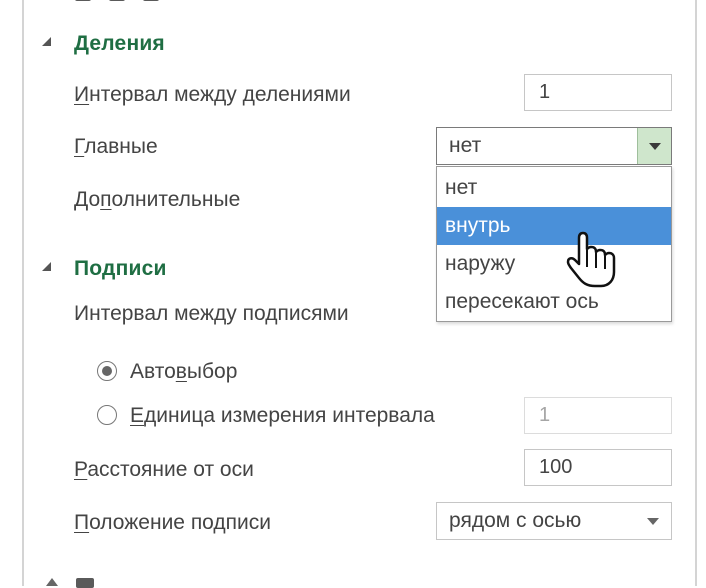  Describe the element at coordinates (696, 293) in the screenshot. I see `panel-border-right` at that location.